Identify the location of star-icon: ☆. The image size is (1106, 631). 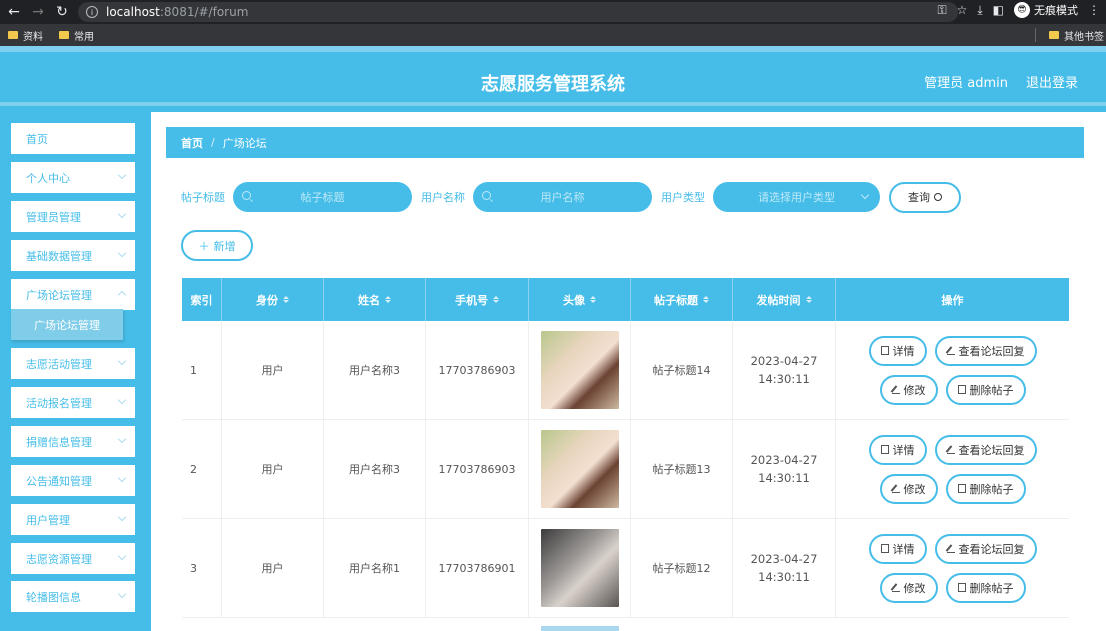
(962, 10).